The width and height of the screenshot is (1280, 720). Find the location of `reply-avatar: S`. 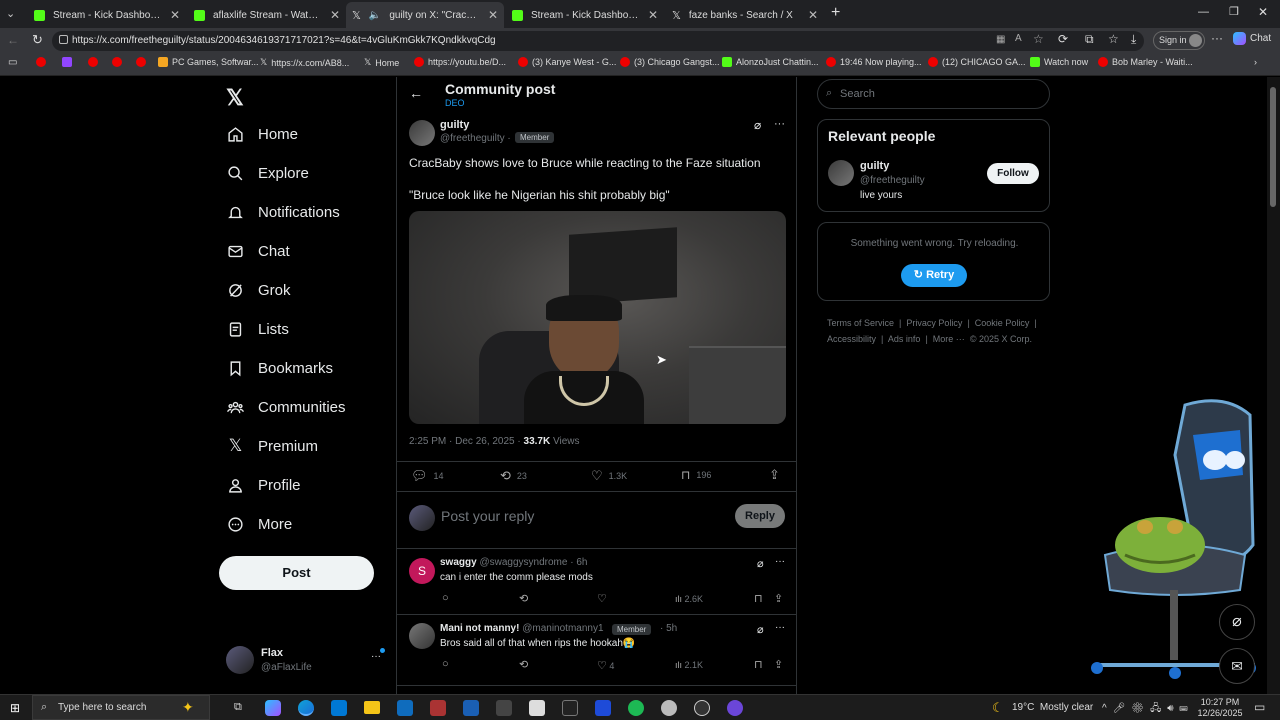

reply-avatar: S is located at coordinates (422, 571).